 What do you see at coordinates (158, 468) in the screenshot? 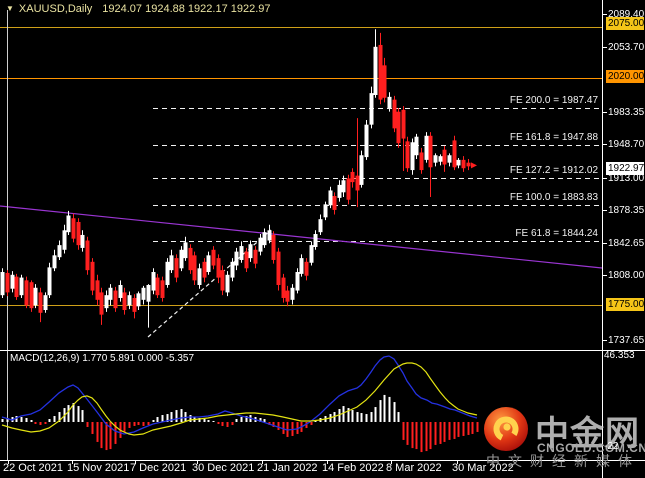
I see `date-axis-label: 7 Dec 2021` at bounding box center [158, 468].